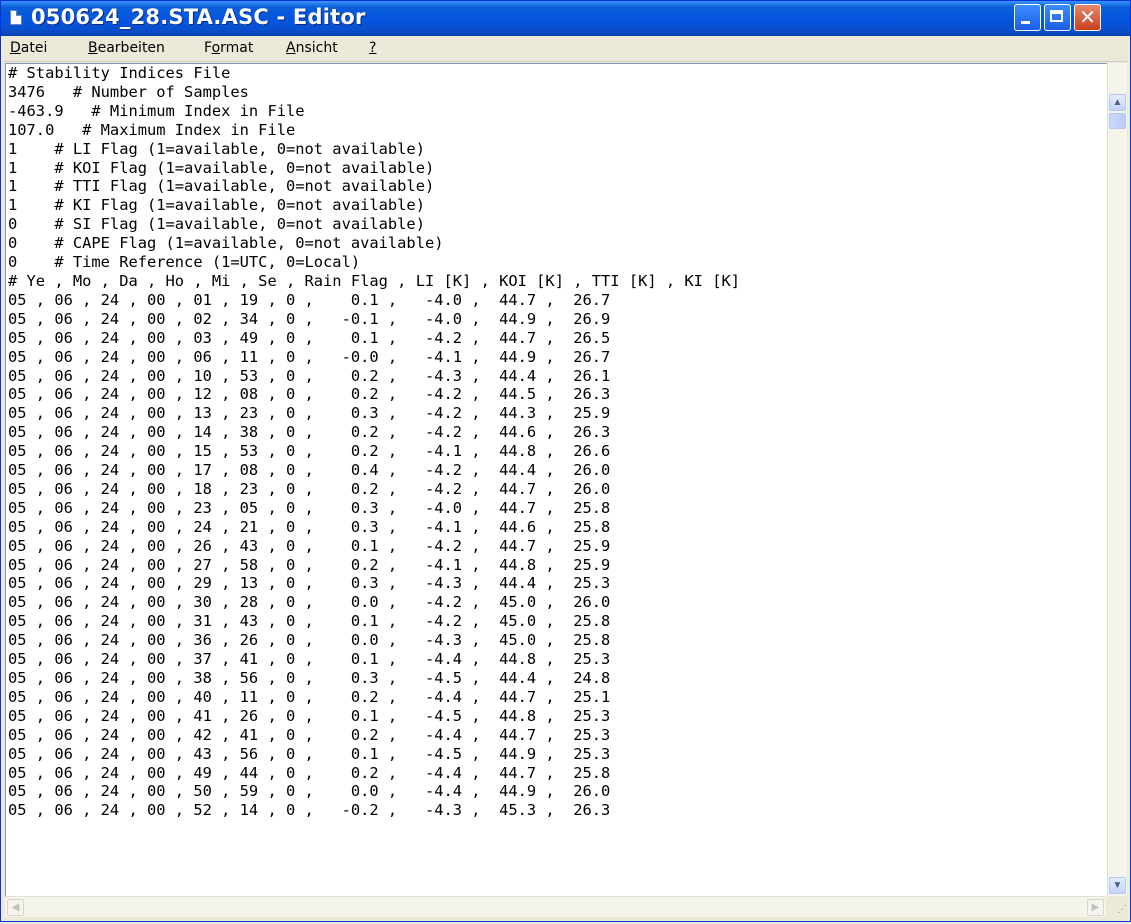 This screenshot has width=1131, height=924. I want to click on vertical-scrollbar: ▲ ▼, so click(1117, 479).